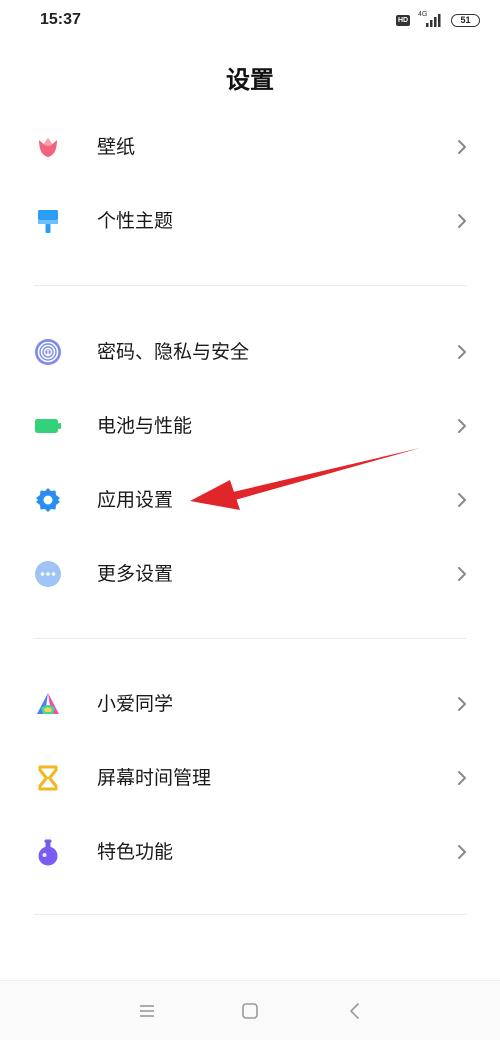  Describe the element at coordinates (250, 778) in the screenshot. I see `settings-item-screen-time: 屏幕时间管理` at that location.